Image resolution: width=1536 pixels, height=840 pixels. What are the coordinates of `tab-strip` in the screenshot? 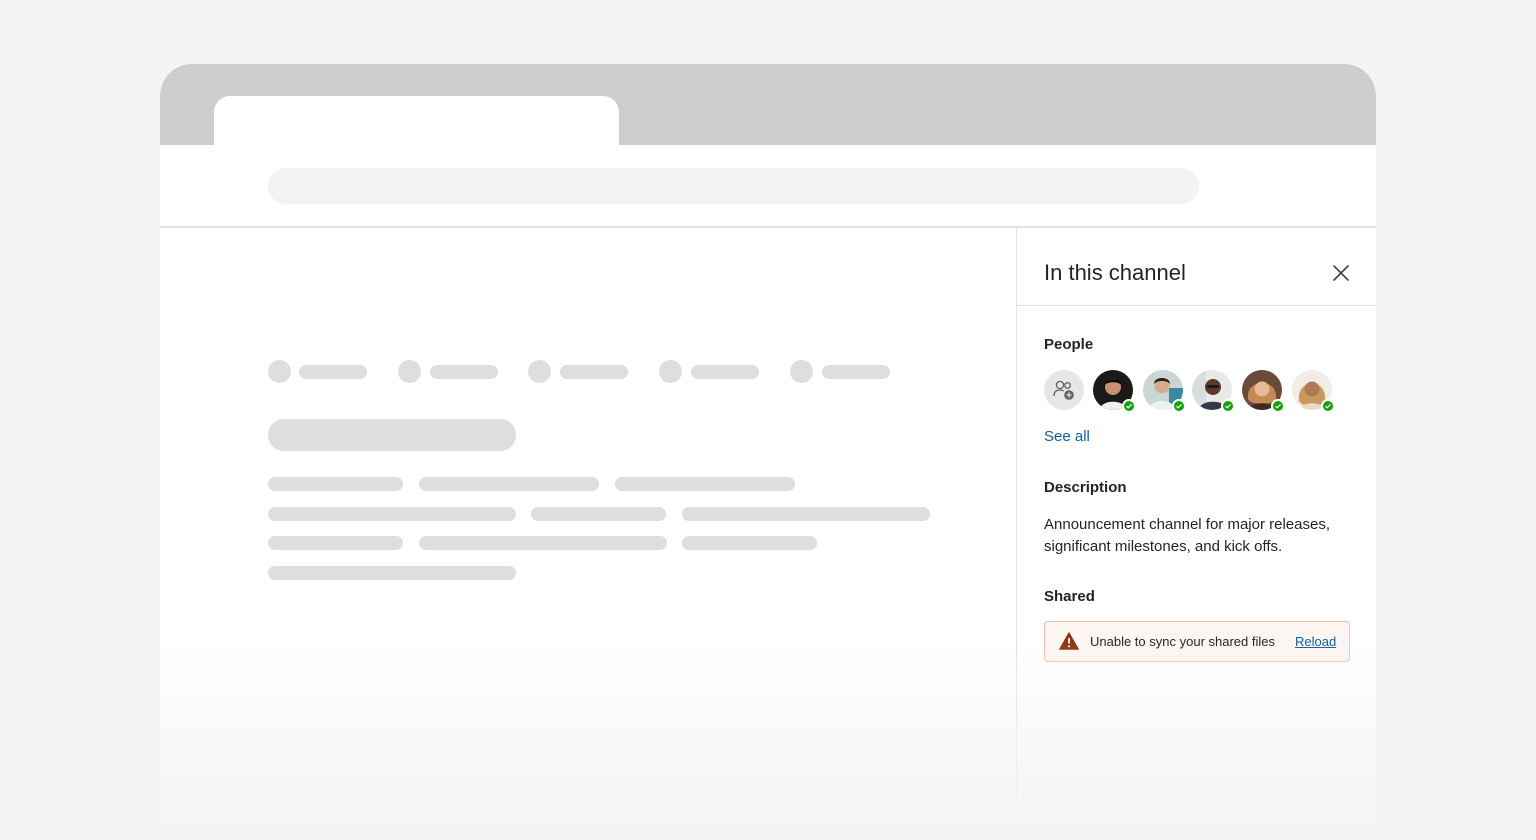 It's located at (768, 104).